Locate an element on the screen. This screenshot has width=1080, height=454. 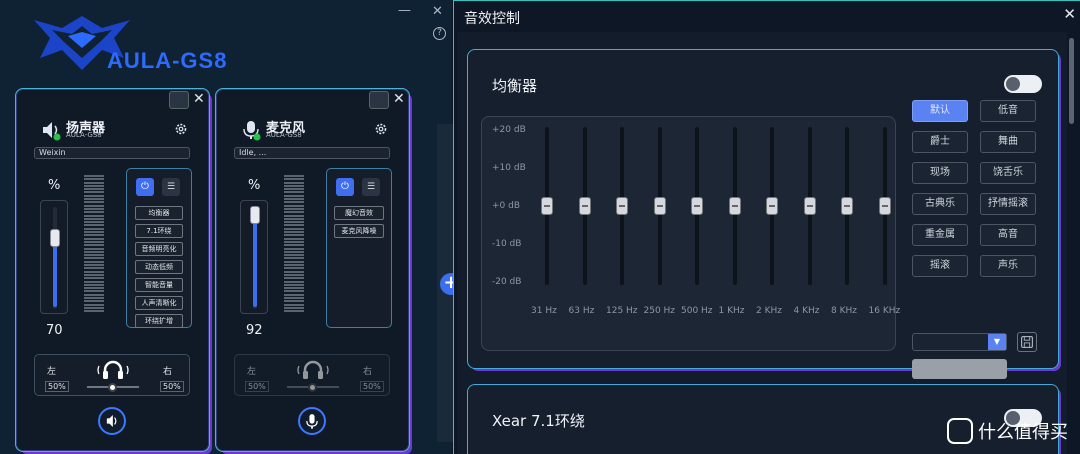
save-icon is located at coordinates (1027, 342).